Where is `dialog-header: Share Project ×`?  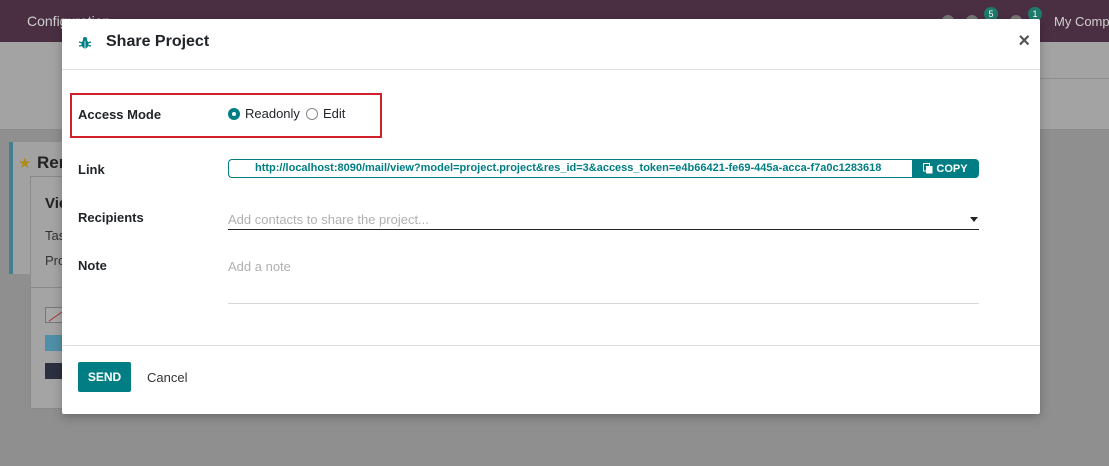 dialog-header: Share Project × is located at coordinates (551, 44).